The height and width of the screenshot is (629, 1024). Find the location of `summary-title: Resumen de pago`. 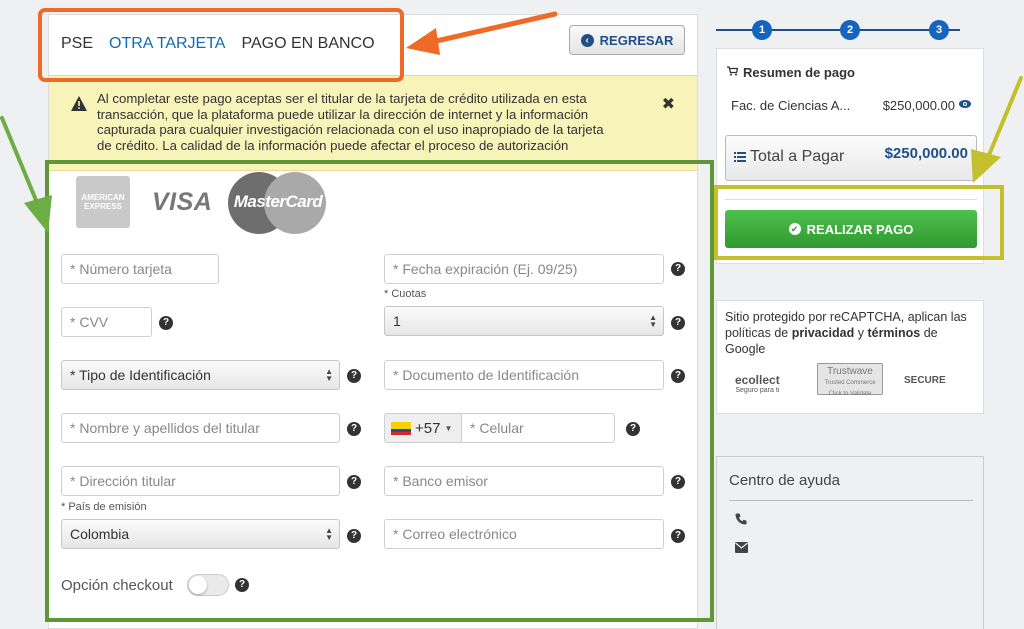

summary-title: Resumen de pago is located at coordinates (799, 72).